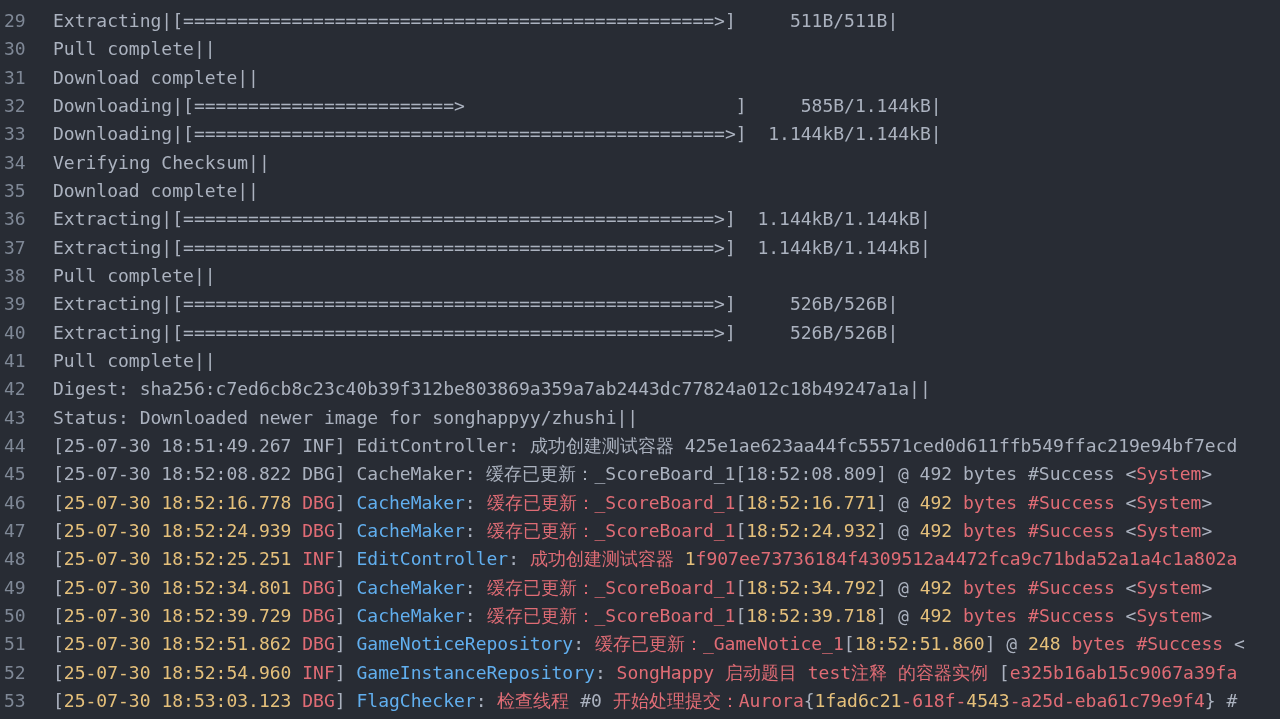  Describe the element at coordinates (15, 304) in the screenshot. I see `line-number: 39` at that location.